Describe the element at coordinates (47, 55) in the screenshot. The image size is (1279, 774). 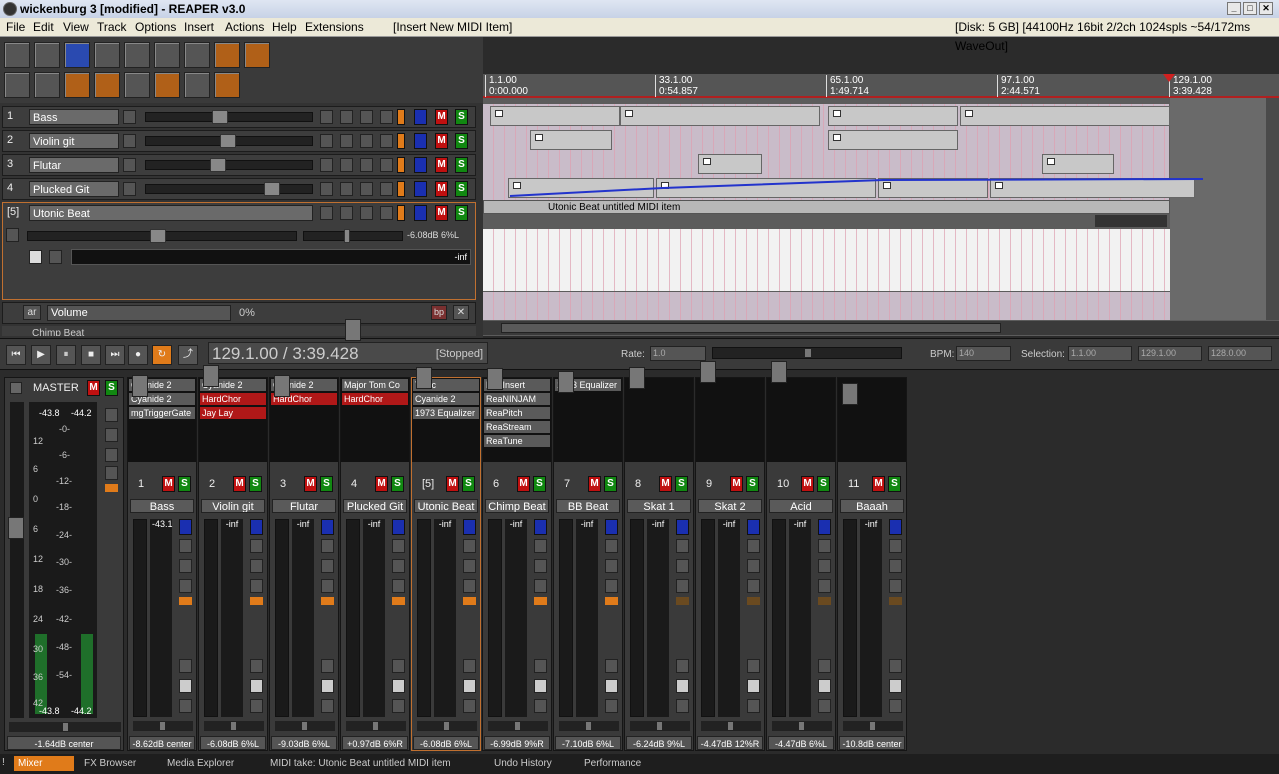
I see `open-project-icon` at that location.